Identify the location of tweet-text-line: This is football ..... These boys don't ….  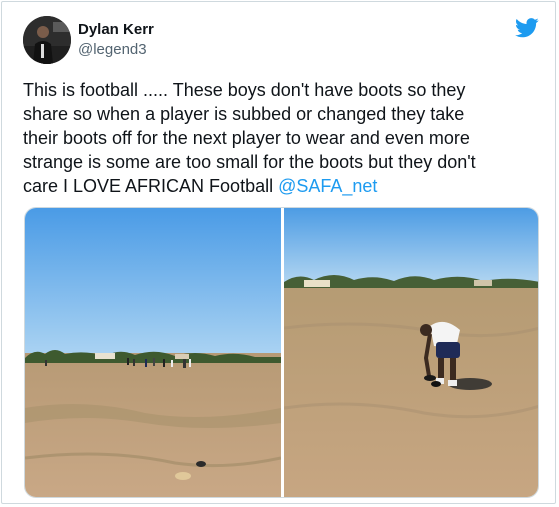
(244, 90).